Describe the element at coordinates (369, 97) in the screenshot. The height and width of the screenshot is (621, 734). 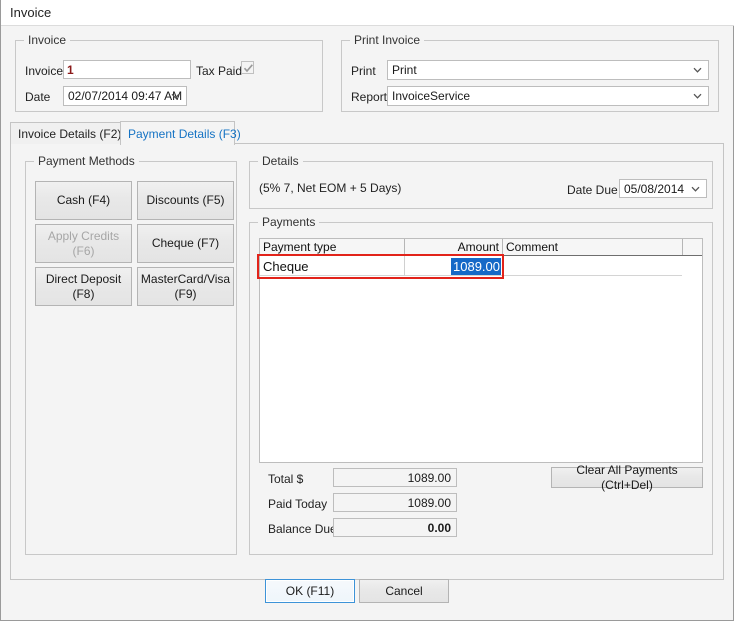
I see `report-label: Report` at that location.